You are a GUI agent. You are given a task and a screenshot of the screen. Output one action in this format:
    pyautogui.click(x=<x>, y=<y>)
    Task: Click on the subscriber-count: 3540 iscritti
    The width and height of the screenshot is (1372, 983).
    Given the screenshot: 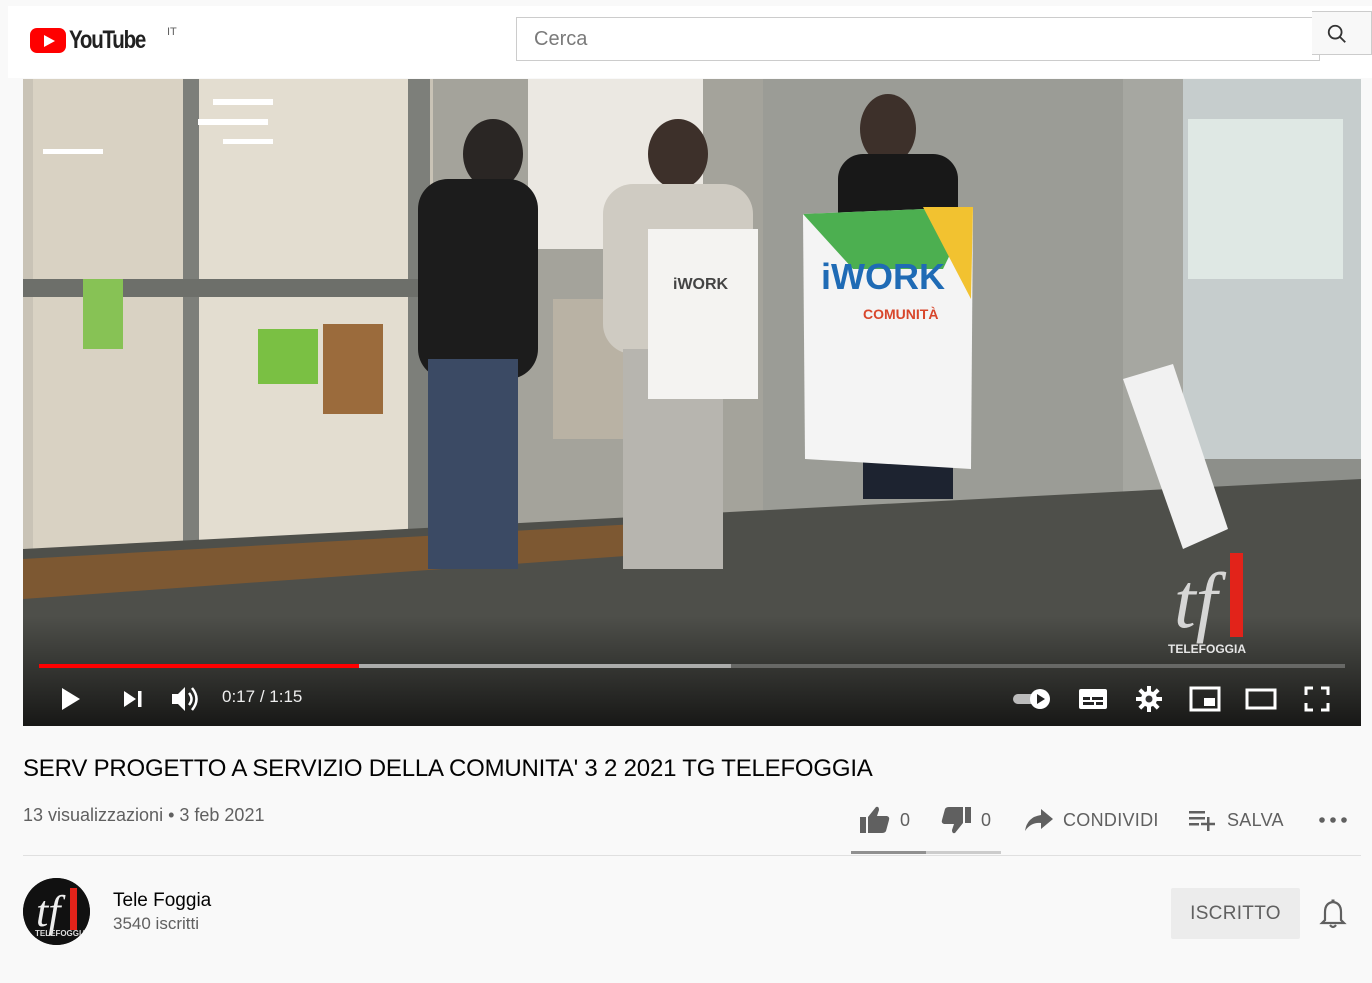 What is the action you would take?
    pyautogui.click(x=156, y=923)
    